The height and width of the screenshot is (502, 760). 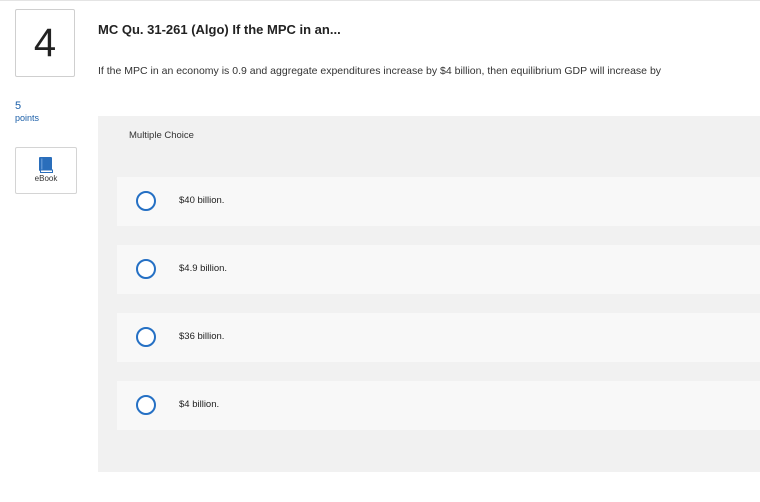 I want to click on question-number: 4, so click(x=45, y=43).